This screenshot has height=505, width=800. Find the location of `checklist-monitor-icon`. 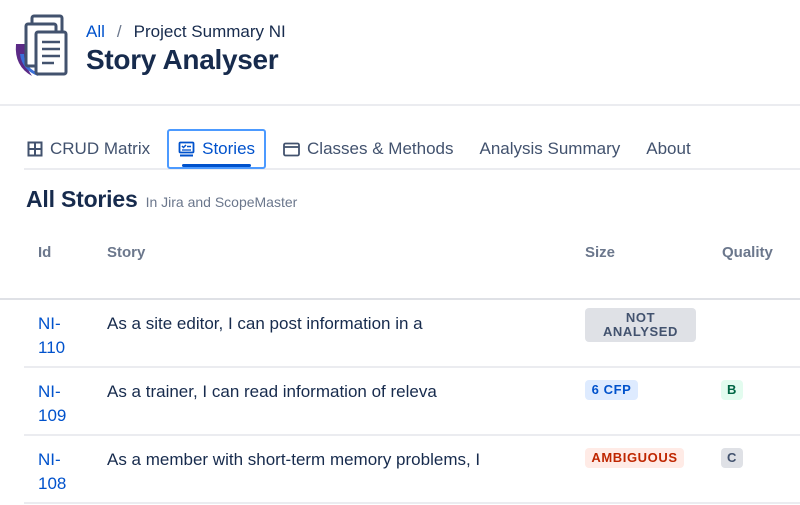

checklist-monitor-icon is located at coordinates (186, 149).